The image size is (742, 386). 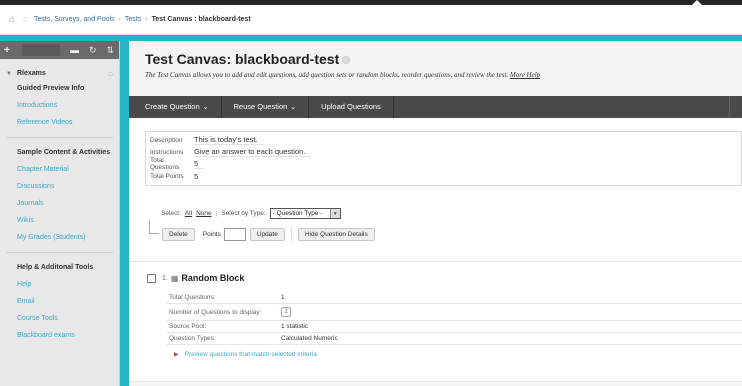 I want to click on detail-value: 1 statistic, so click(x=295, y=326).